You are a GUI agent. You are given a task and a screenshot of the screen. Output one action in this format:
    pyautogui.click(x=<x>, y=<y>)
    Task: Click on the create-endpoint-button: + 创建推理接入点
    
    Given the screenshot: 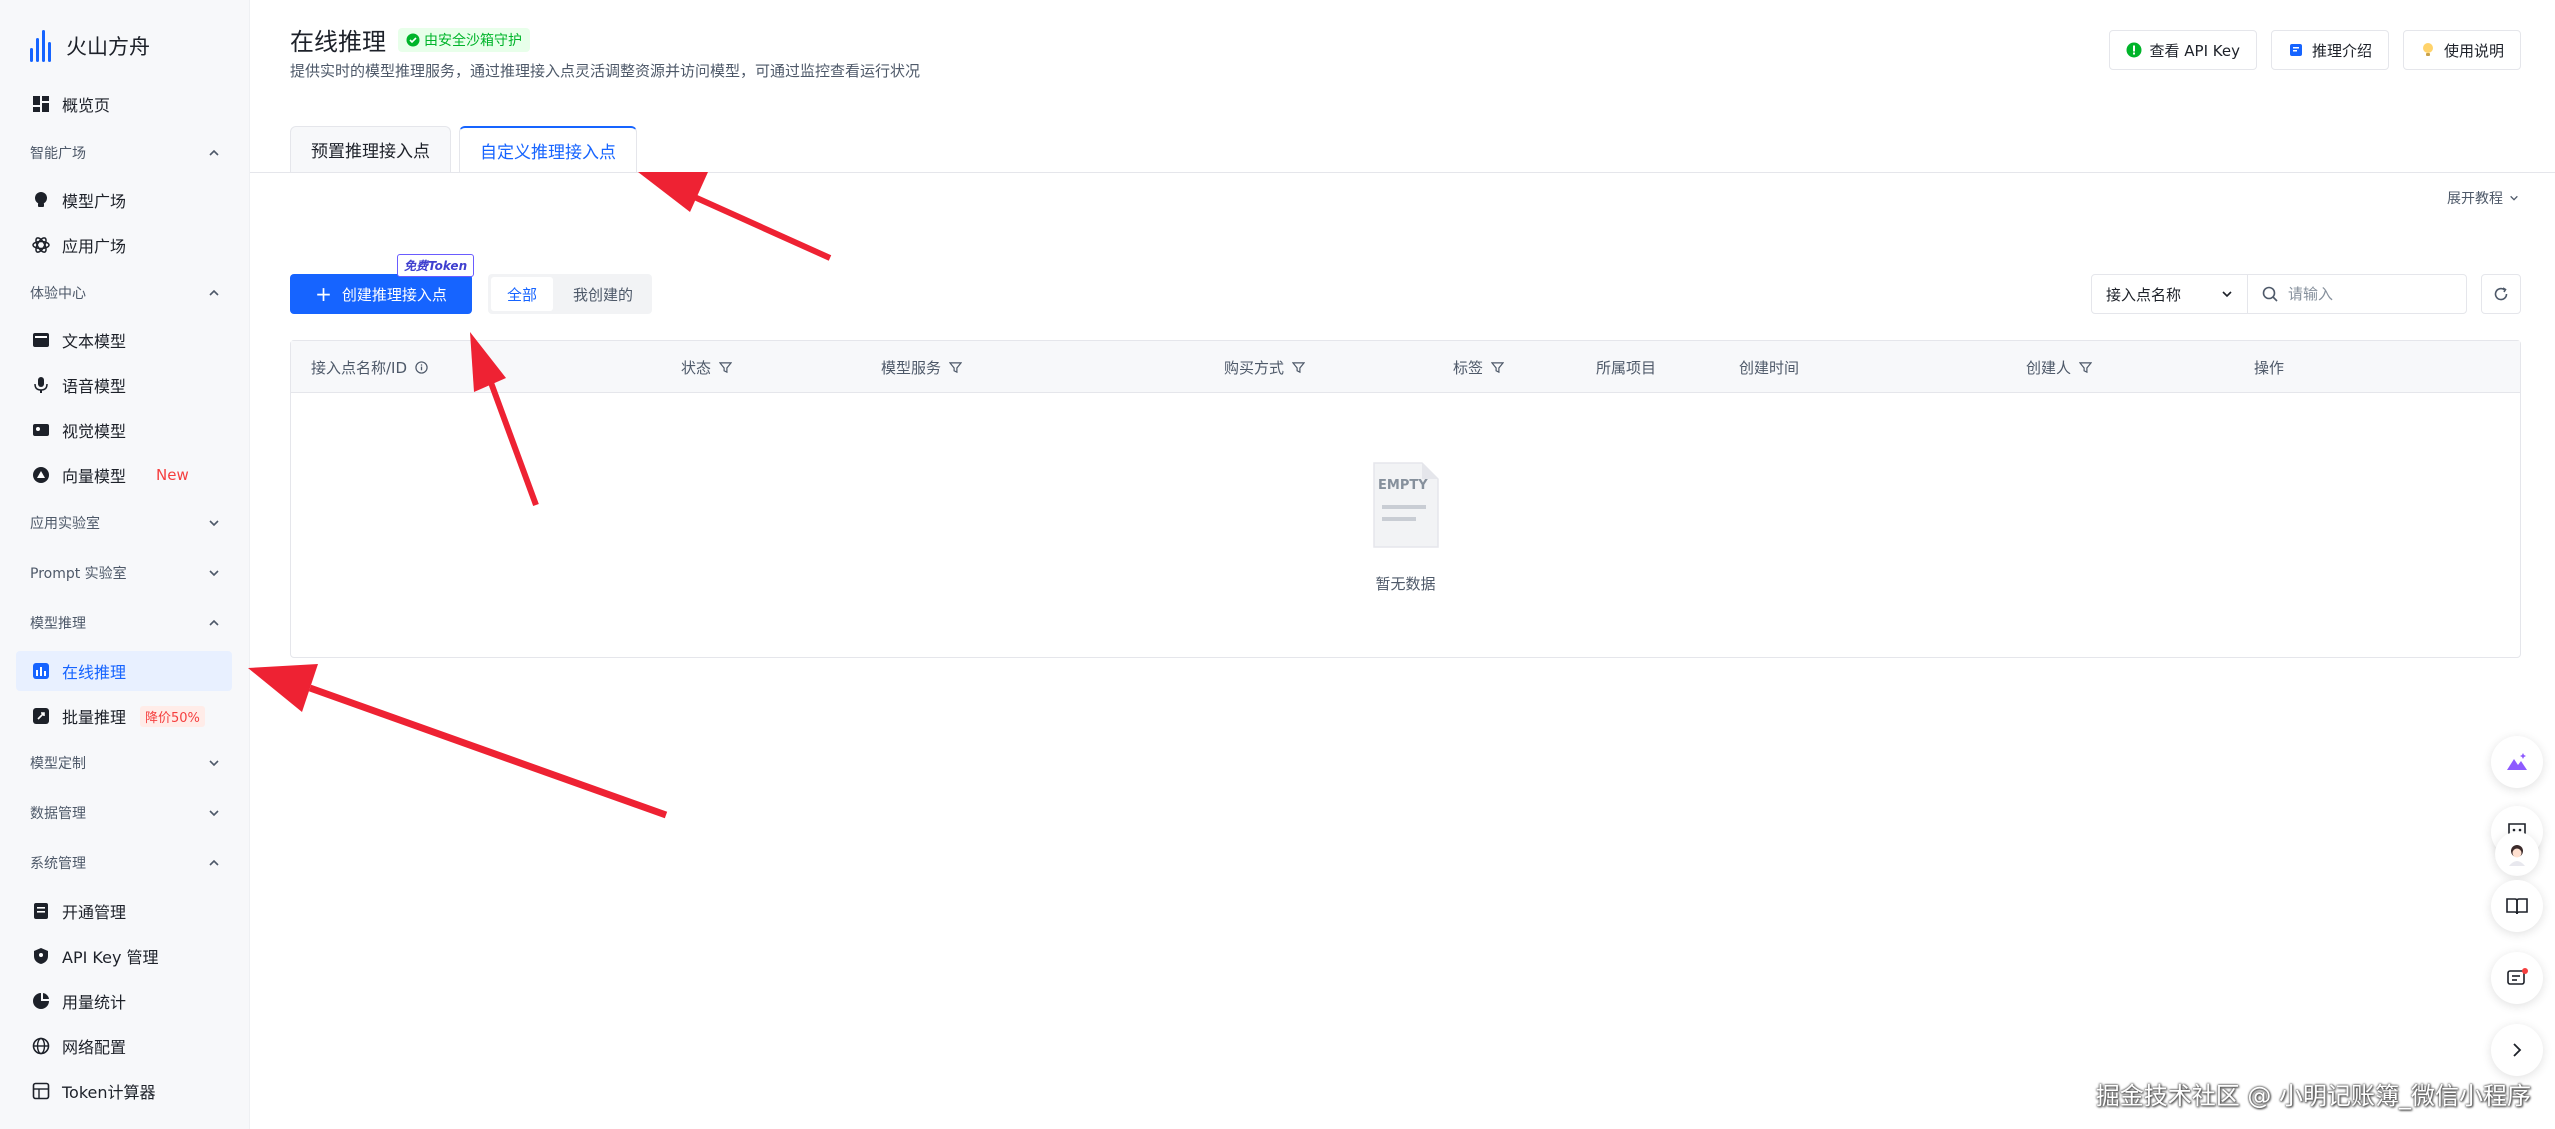 What is the action you would take?
    pyautogui.click(x=381, y=294)
    